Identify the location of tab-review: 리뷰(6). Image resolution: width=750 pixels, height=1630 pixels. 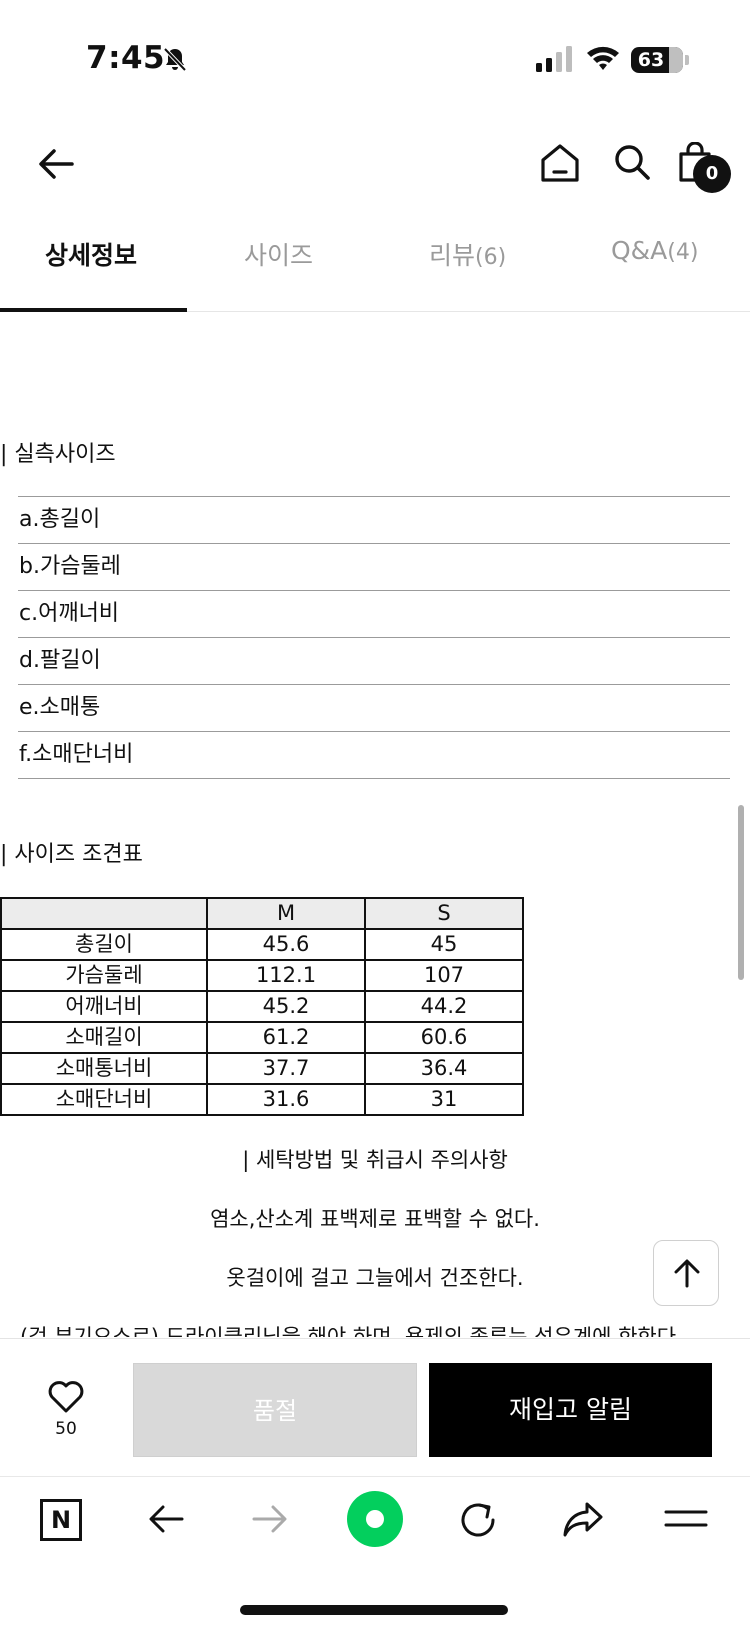
(467, 254).